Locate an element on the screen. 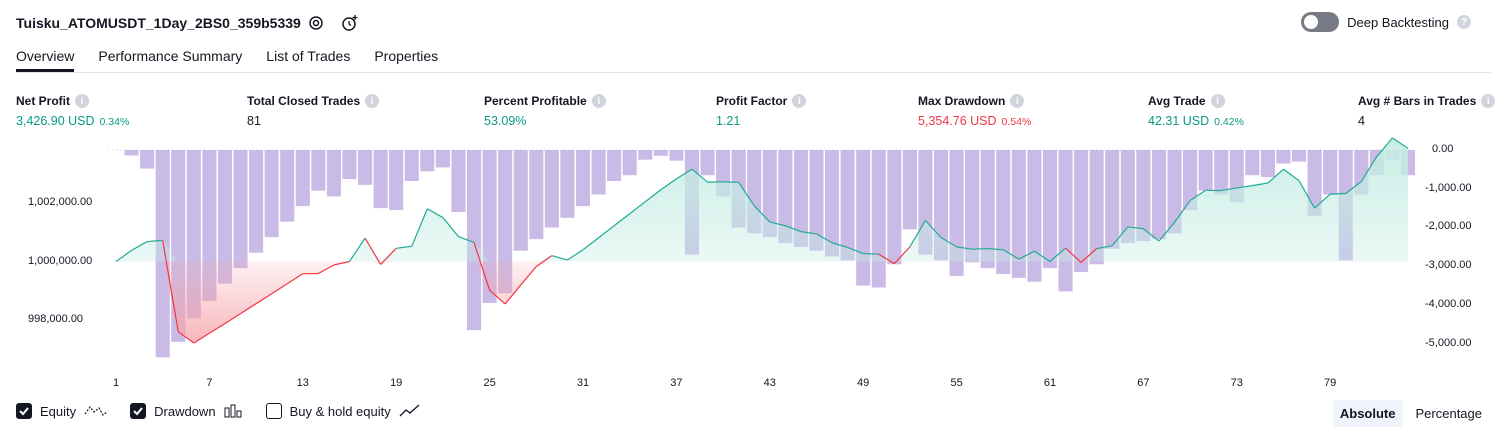 The height and width of the screenshot is (438, 1507). buy-hold-line-icon is located at coordinates (409, 410).